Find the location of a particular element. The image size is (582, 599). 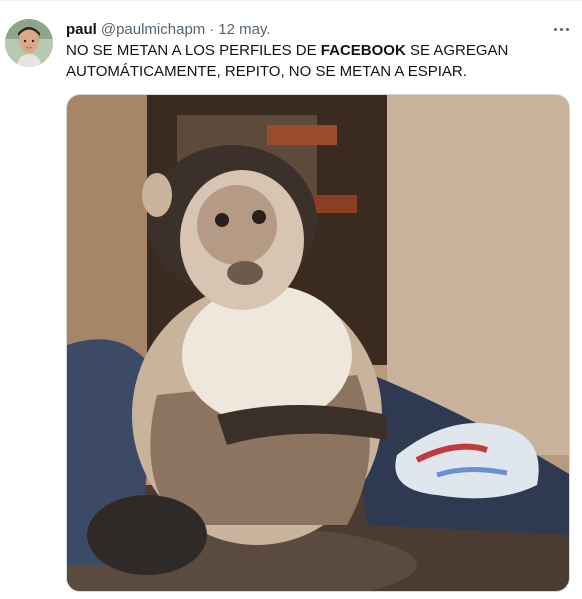

avatar is located at coordinates (29, 43).